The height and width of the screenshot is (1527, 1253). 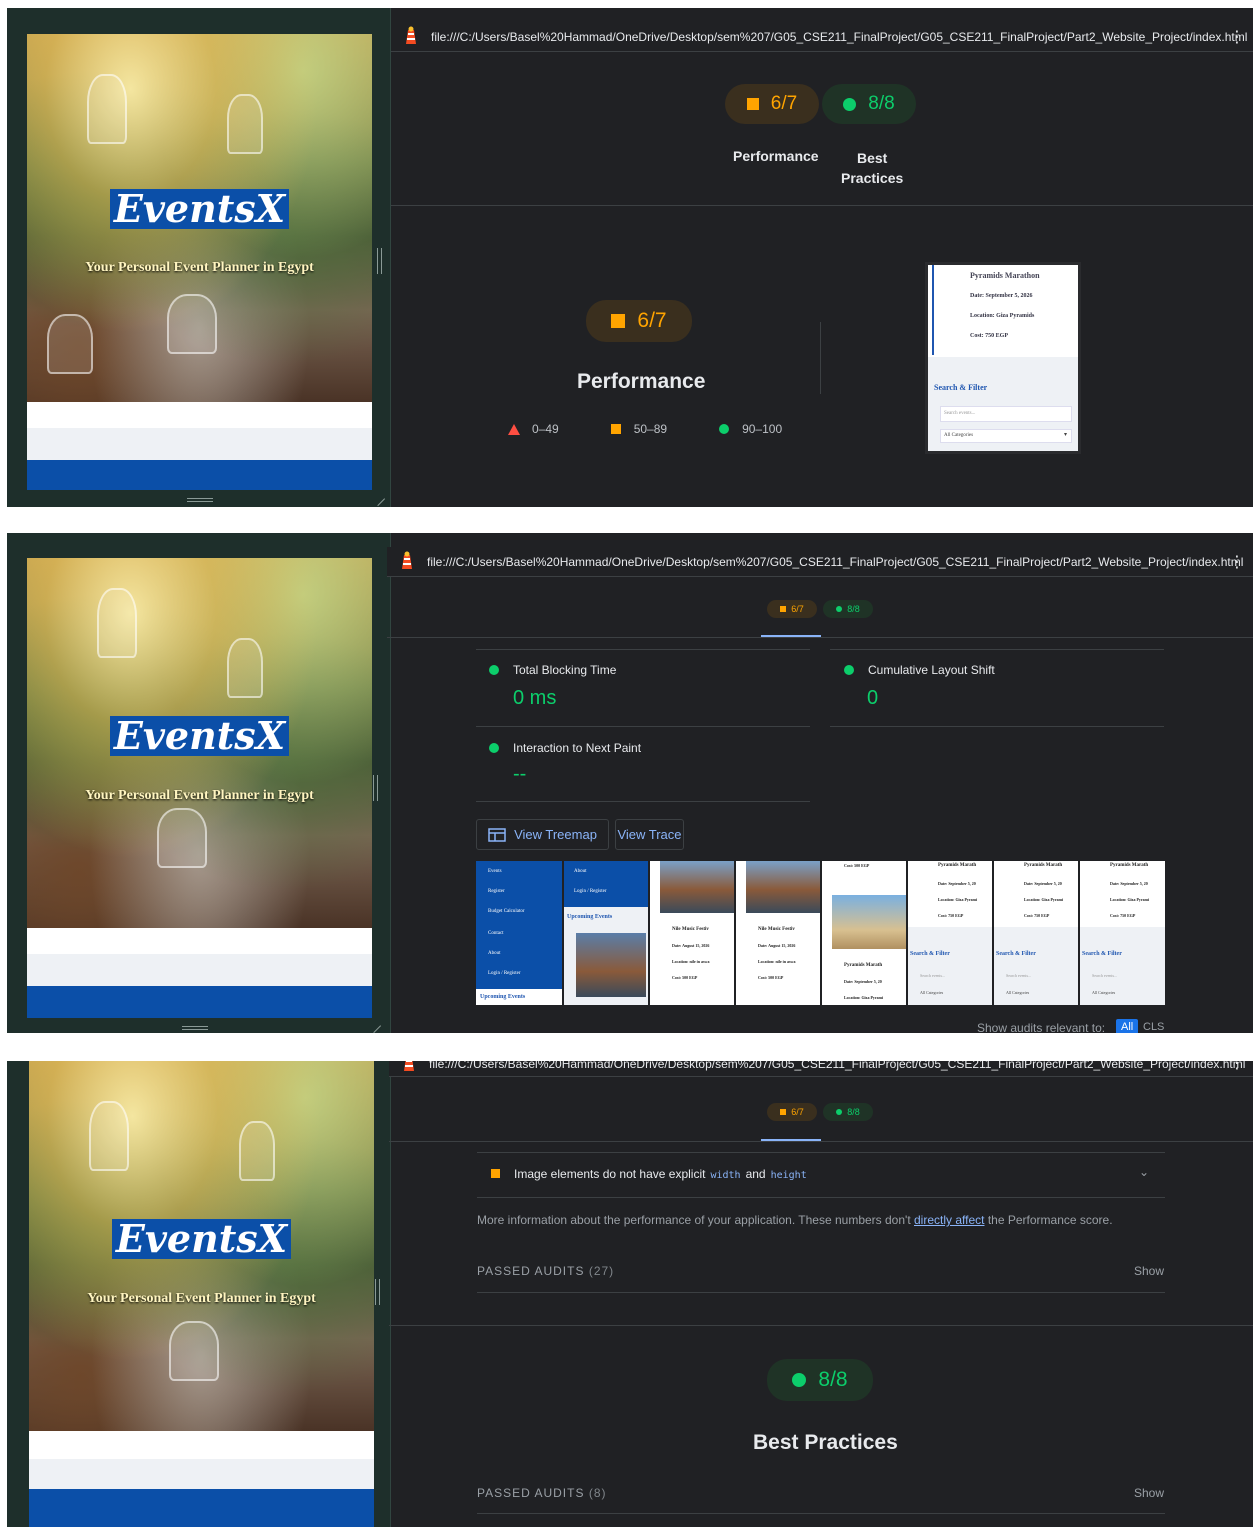 What do you see at coordinates (1153, 1027) in the screenshot?
I see `audit-filter-cls: CLS` at bounding box center [1153, 1027].